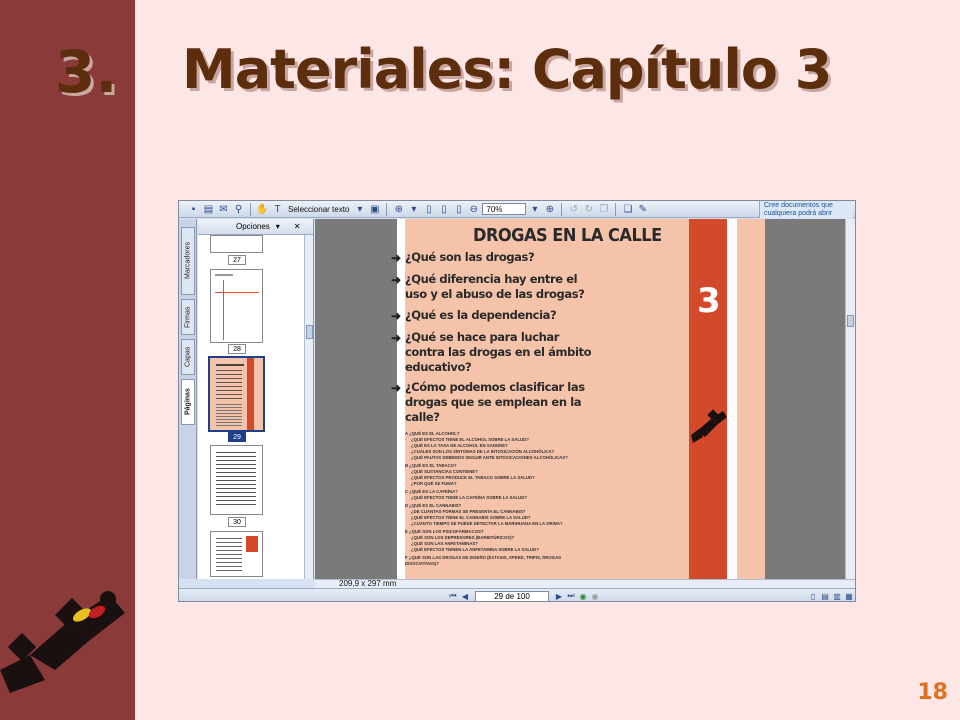 This screenshot has height=720, width=960. I want to click on page-thumbnail-label: 29, so click(237, 437).